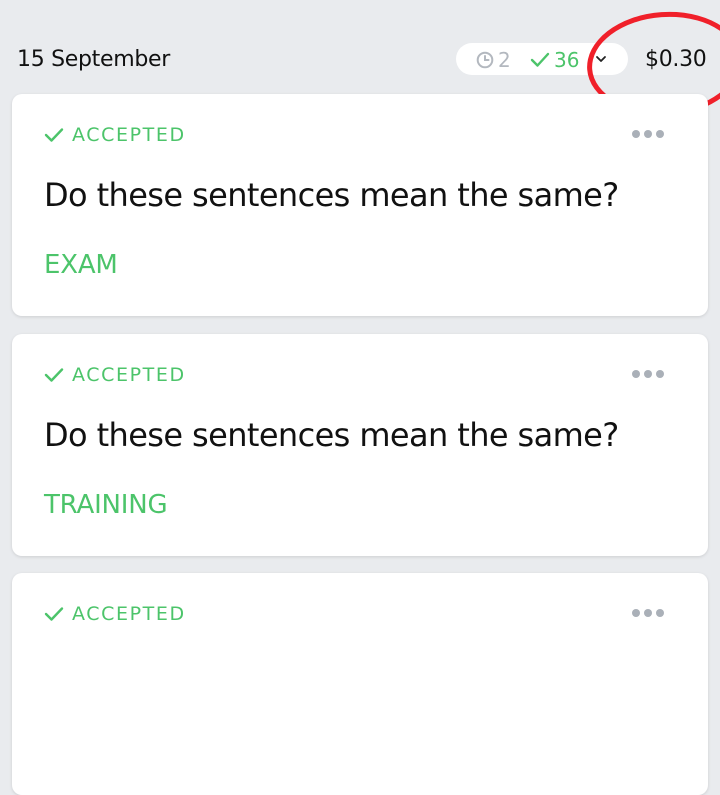 The width and height of the screenshot is (720, 795). What do you see at coordinates (81, 265) in the screenshot?
I see `pool-type-label: EXAM` at bounding box center [81, 265].